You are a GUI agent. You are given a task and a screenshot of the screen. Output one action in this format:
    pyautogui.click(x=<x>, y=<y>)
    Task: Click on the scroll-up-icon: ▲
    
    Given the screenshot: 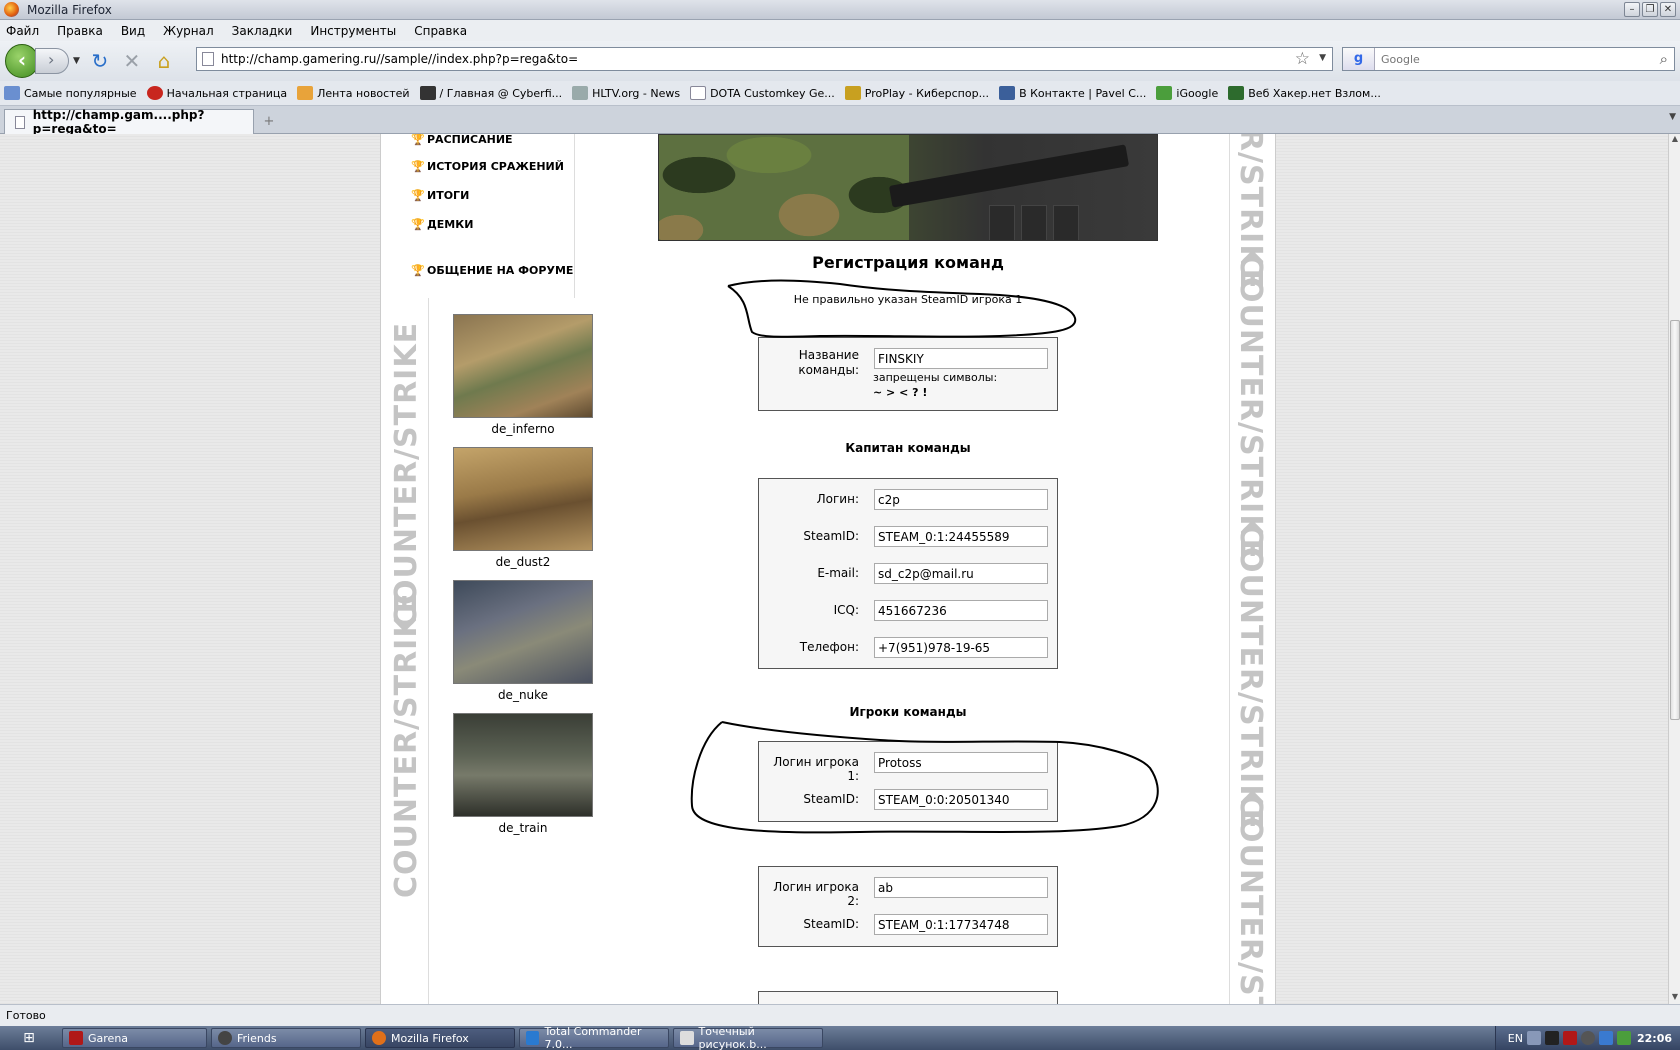 What is the action you would take?
    pyautogui.click(x=1675, y=140)
    